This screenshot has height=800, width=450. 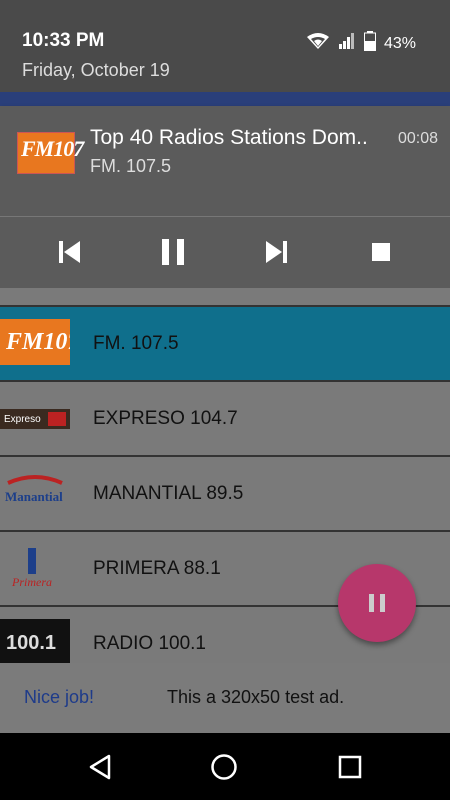 I want to click on recents-button, so click(x=350, y=767).